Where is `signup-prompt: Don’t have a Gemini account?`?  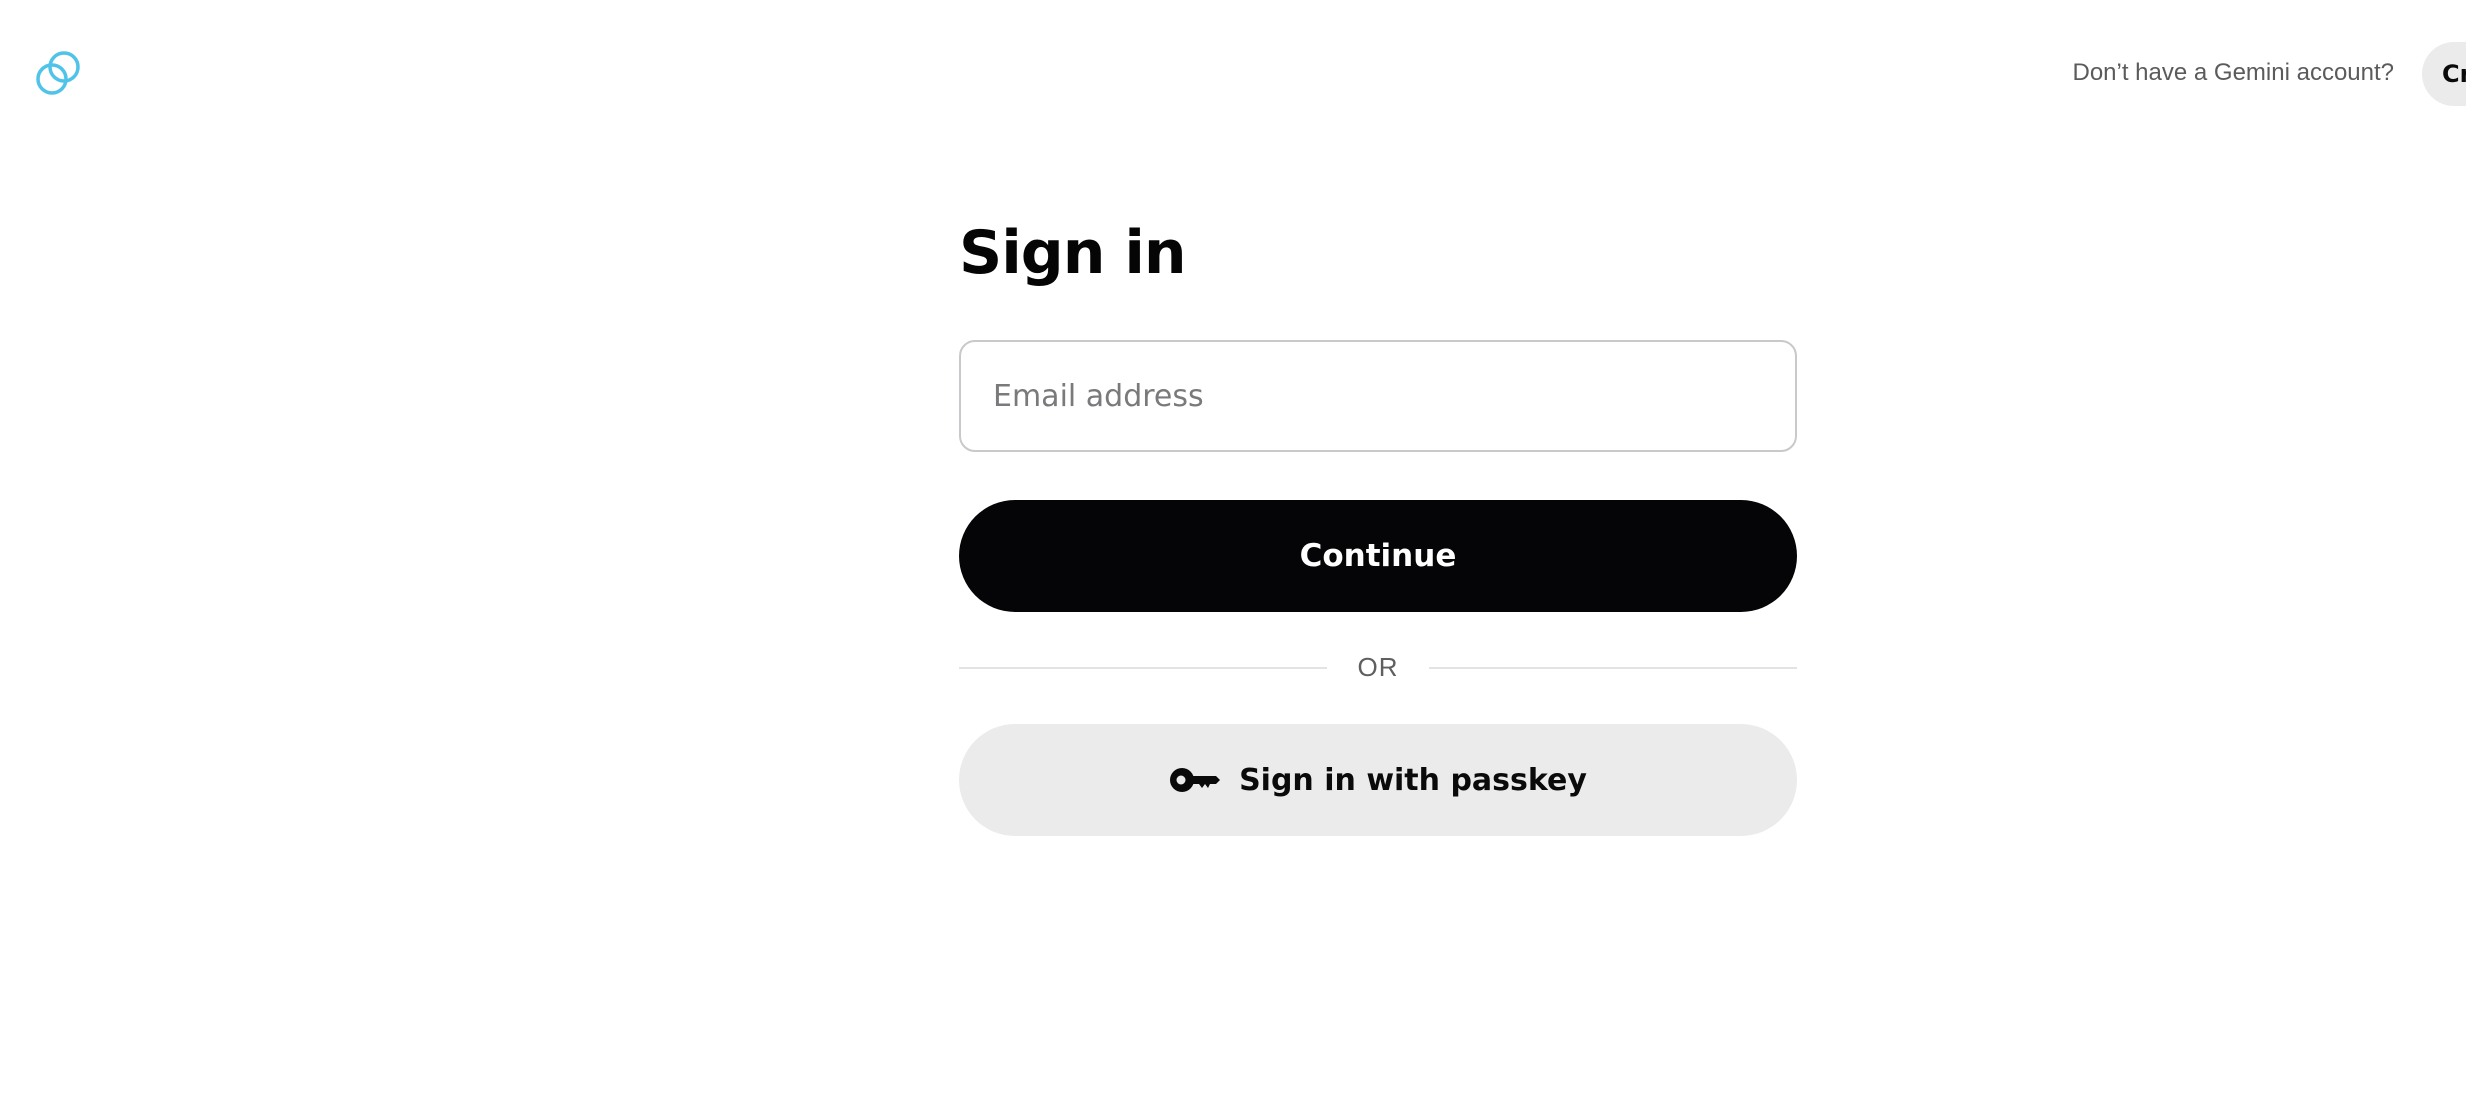 signup-prompt: Don’t have a Gemini account? is located at coordinates (2233, 72).